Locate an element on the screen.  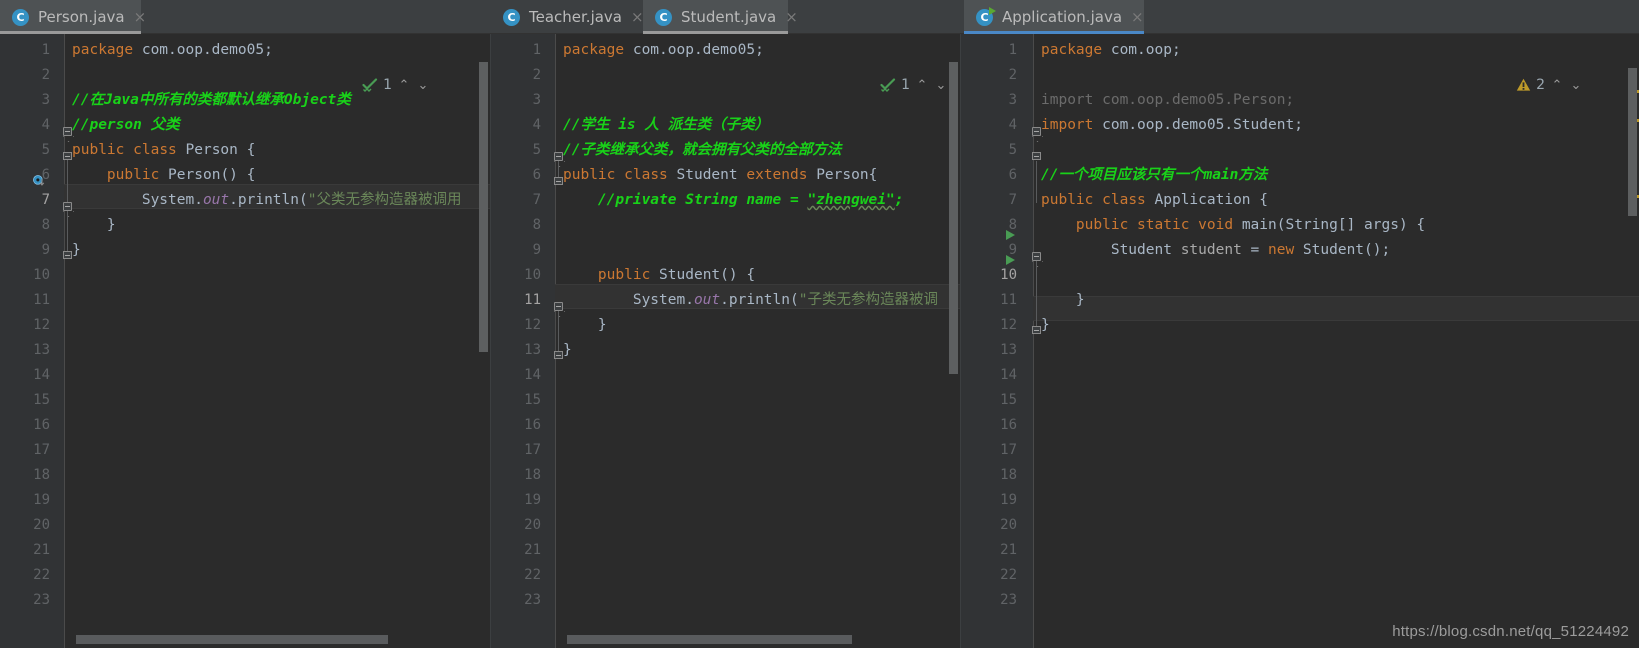
run-main-method-icon is located at coordinates (1010, 260).